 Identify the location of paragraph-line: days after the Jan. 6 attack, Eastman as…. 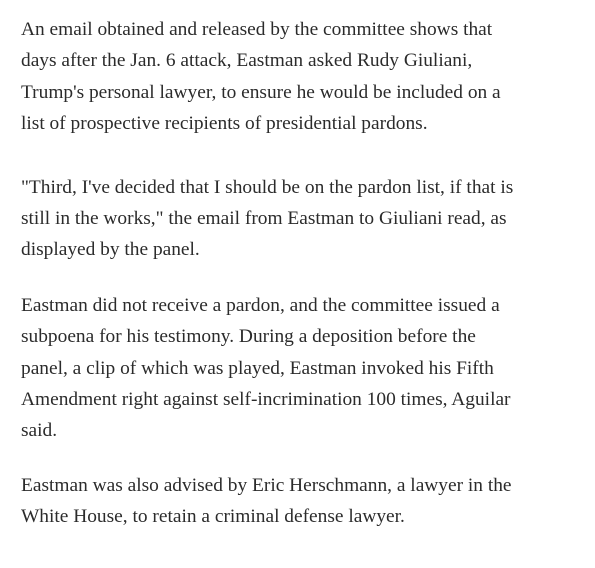
(247, 61).